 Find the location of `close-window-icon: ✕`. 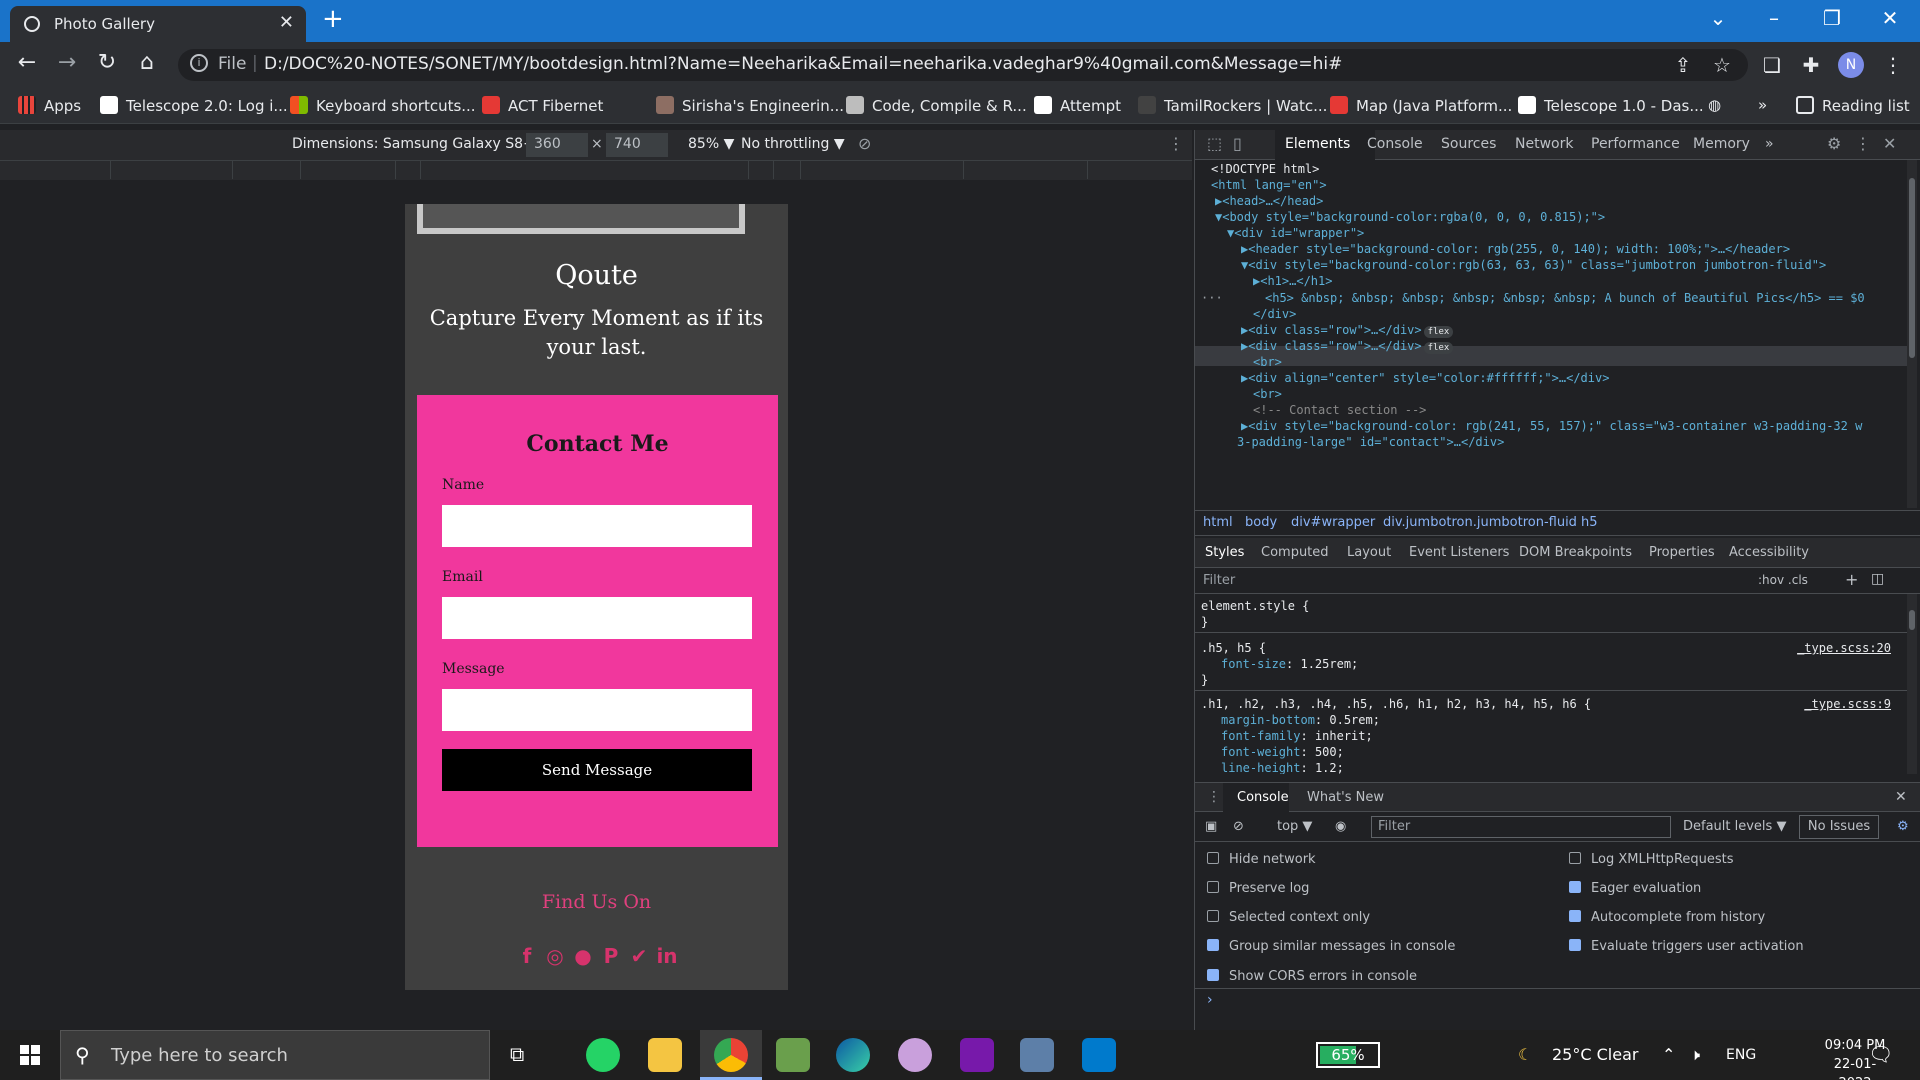

close-window-icon: ✕ is located at coordinates (1890, 18).